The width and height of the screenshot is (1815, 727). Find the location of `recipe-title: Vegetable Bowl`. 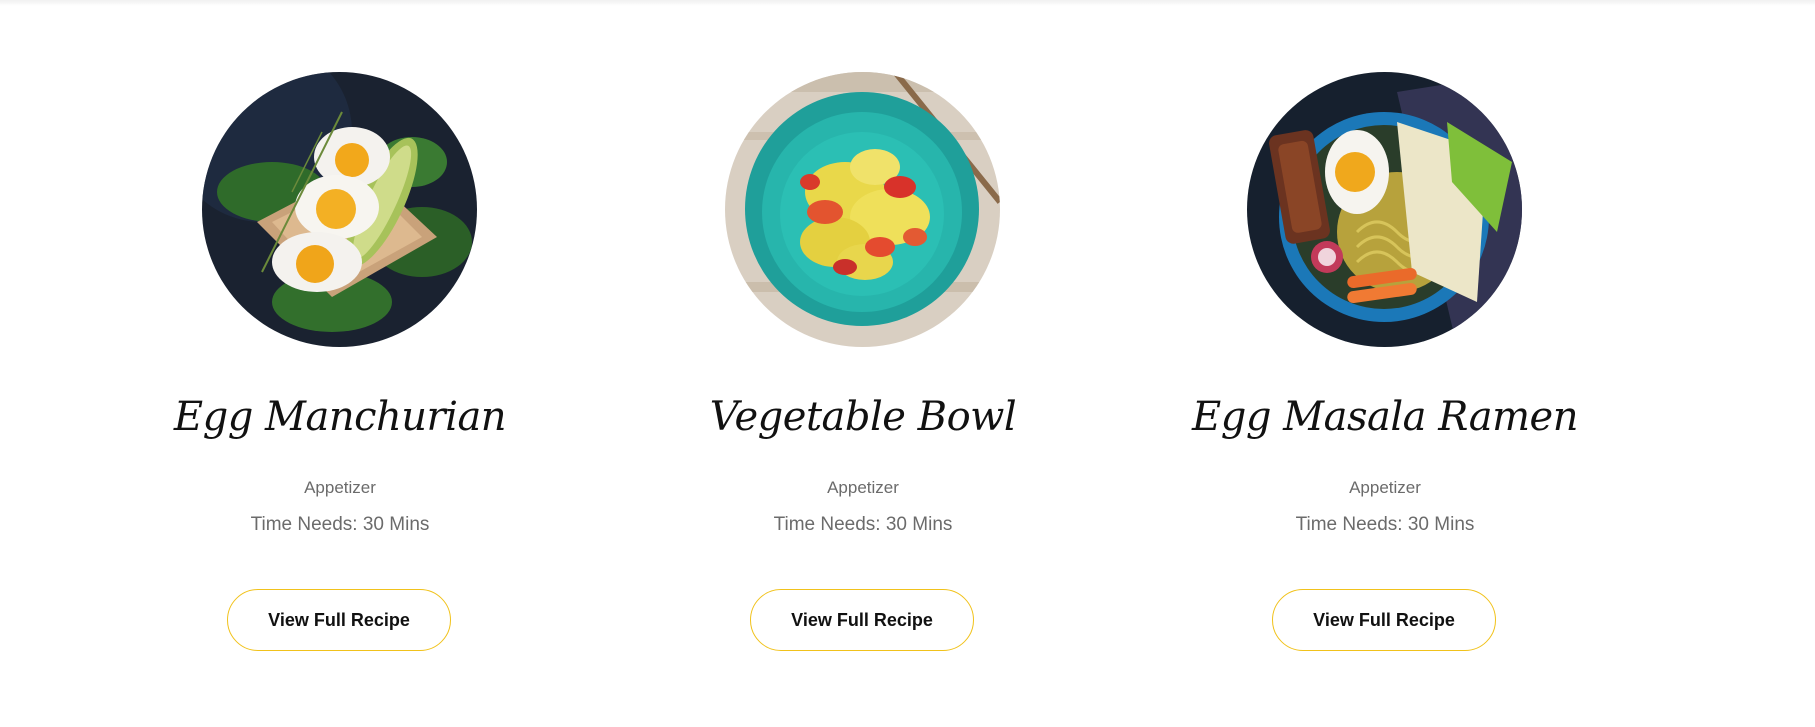

recipe-title: Vegetable Bowl is located at coordinates (863, 417).